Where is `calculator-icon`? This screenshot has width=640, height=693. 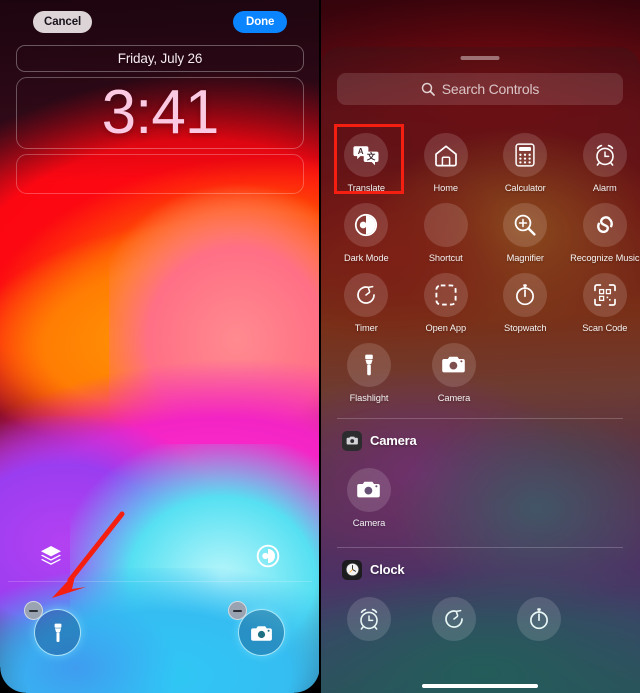
calculator-icon is located at coordinates (525, 155).